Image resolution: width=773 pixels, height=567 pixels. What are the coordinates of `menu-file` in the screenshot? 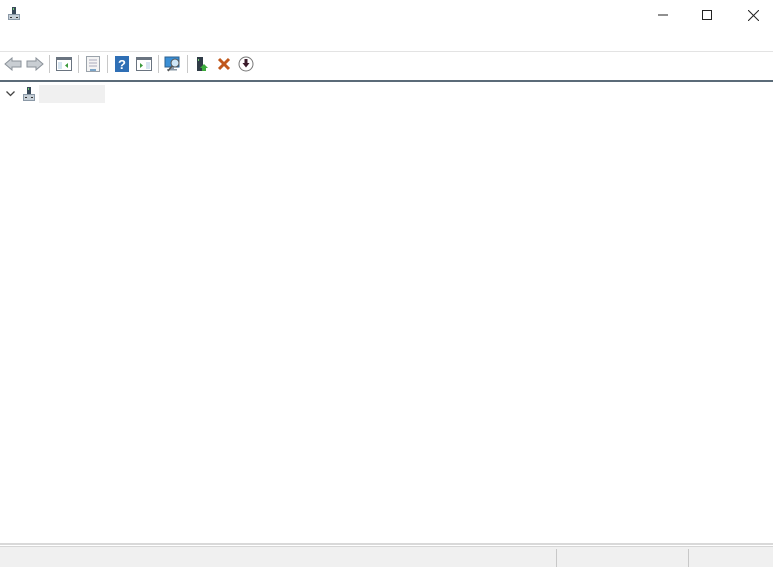 It's located at (6, 40).